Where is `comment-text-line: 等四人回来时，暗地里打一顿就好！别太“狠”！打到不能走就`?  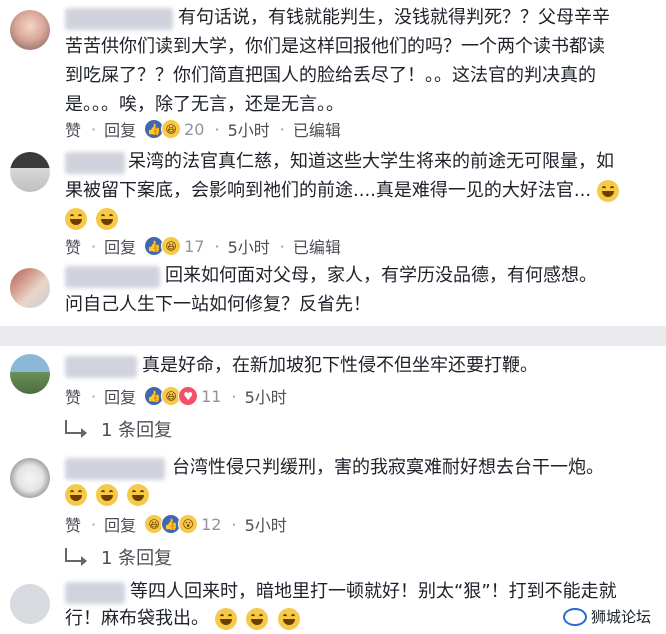
comment-text-line: 等四人回来时，暗地里打一顿就好！别太“狠”！打到不能走就 is located at coordinates (373, 591).